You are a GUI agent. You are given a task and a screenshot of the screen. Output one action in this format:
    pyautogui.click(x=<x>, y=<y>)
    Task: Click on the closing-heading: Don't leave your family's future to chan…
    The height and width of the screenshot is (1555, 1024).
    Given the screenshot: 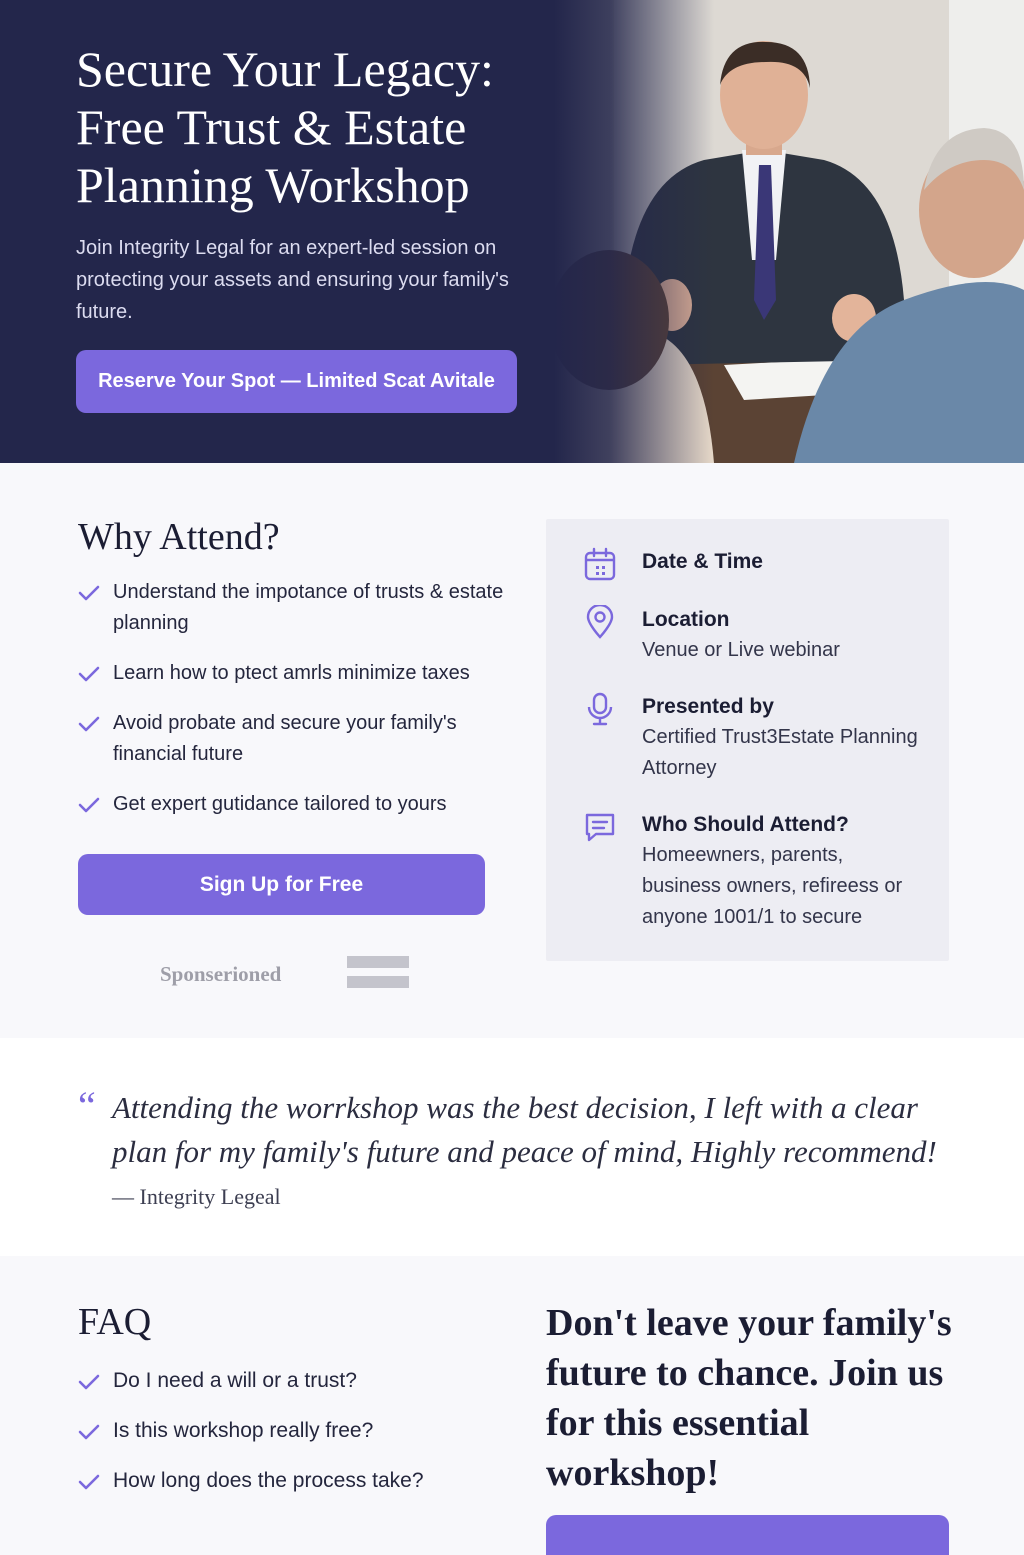 What is the action you would take?
    pyautogui.click(x=749, y=1398)
    